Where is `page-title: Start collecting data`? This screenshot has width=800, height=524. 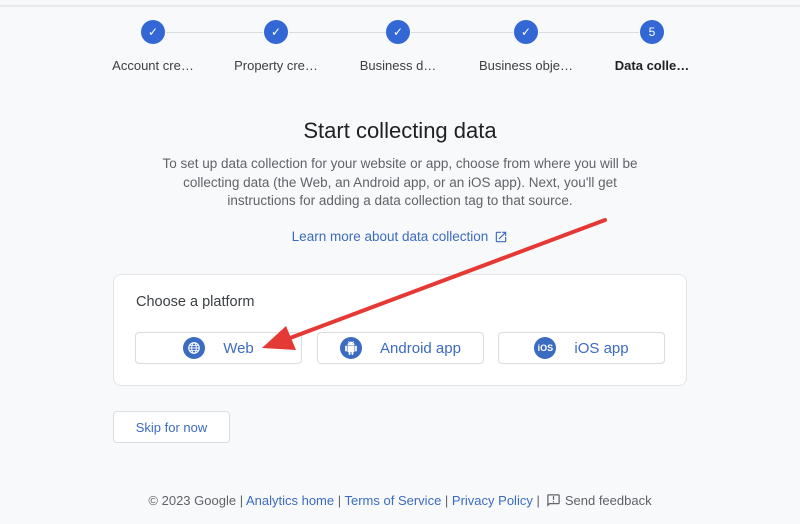
page-title: Start collecting data is located at coordinates (400, 130).